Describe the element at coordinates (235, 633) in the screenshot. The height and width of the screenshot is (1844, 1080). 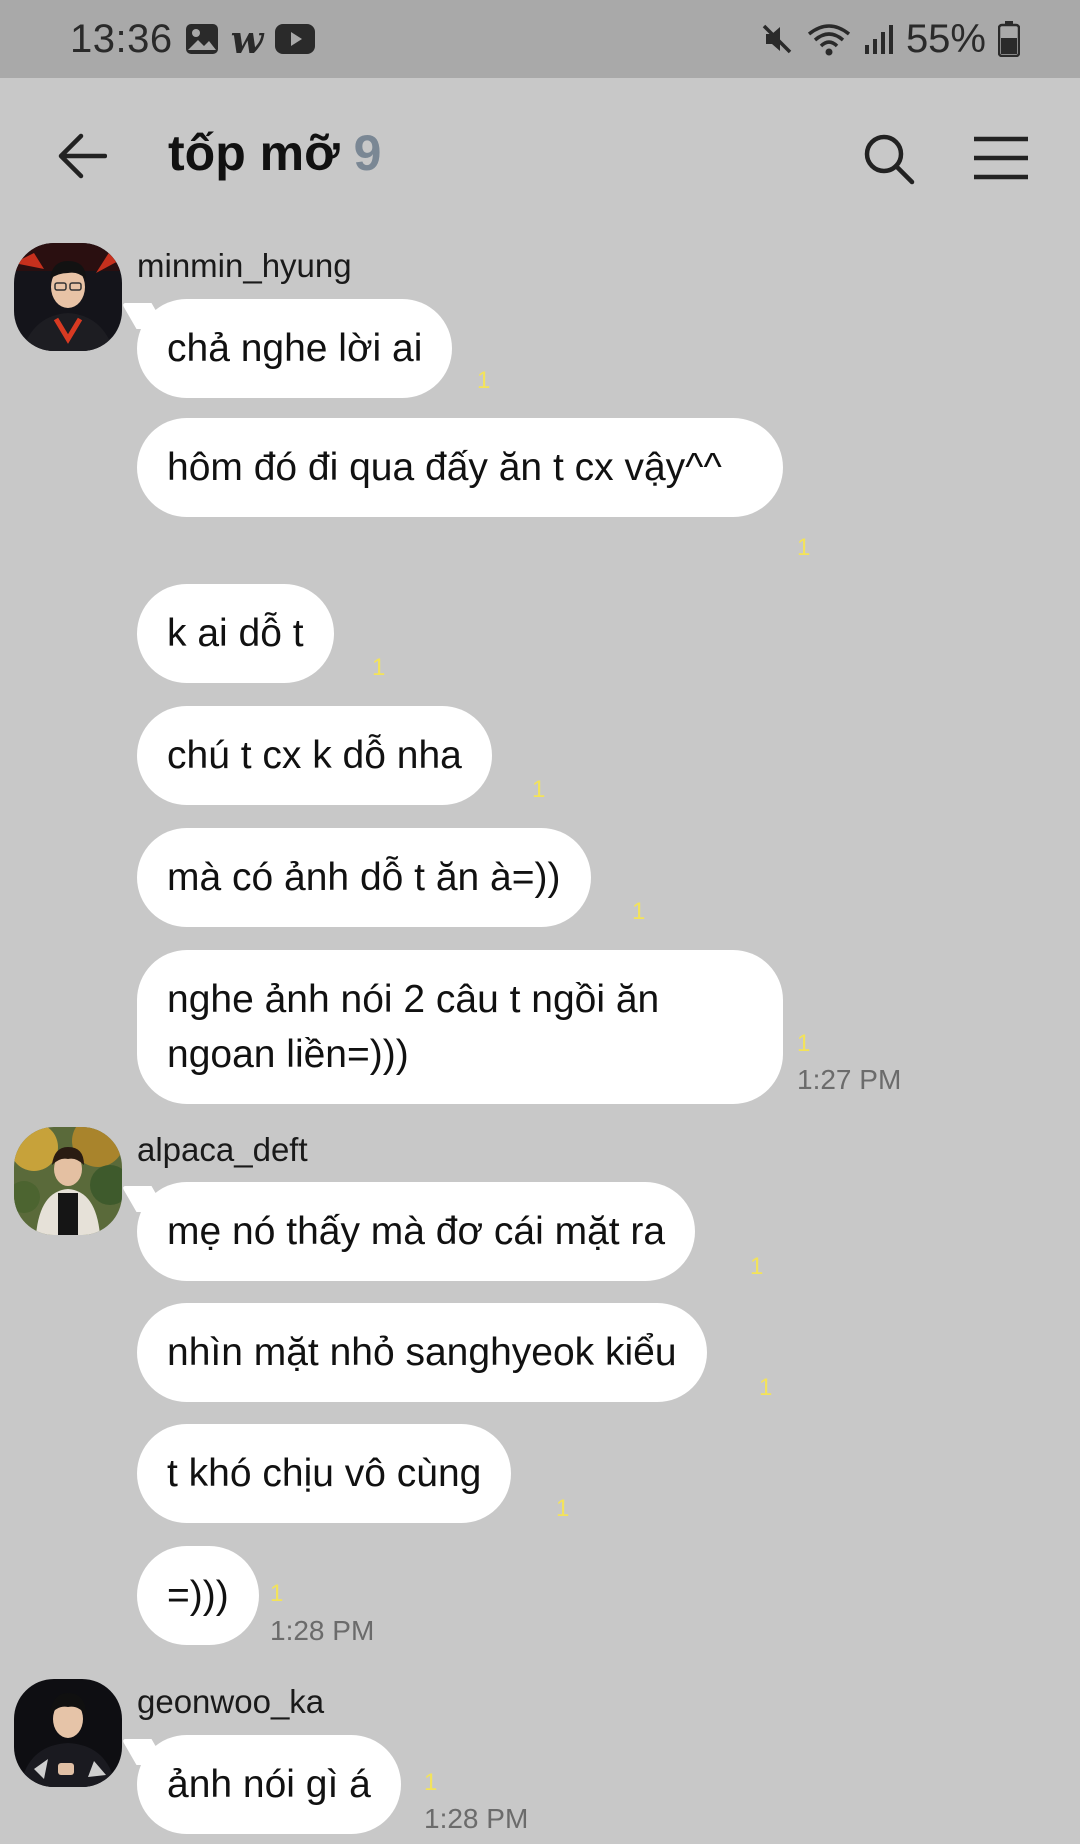
I see `message-bubble: k ai dỗ t` at that location.